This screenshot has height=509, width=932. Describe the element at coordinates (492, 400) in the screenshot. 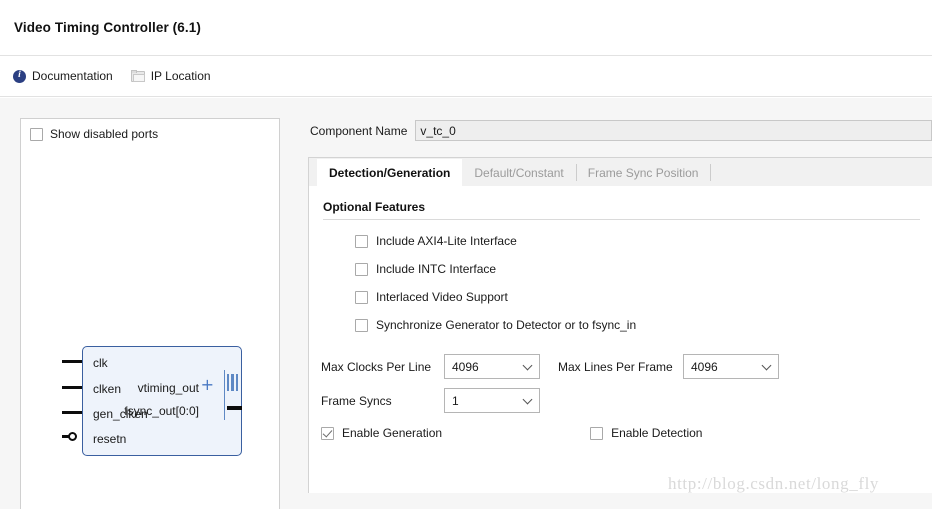

I see `frame-syncs-select: 1` at that location.